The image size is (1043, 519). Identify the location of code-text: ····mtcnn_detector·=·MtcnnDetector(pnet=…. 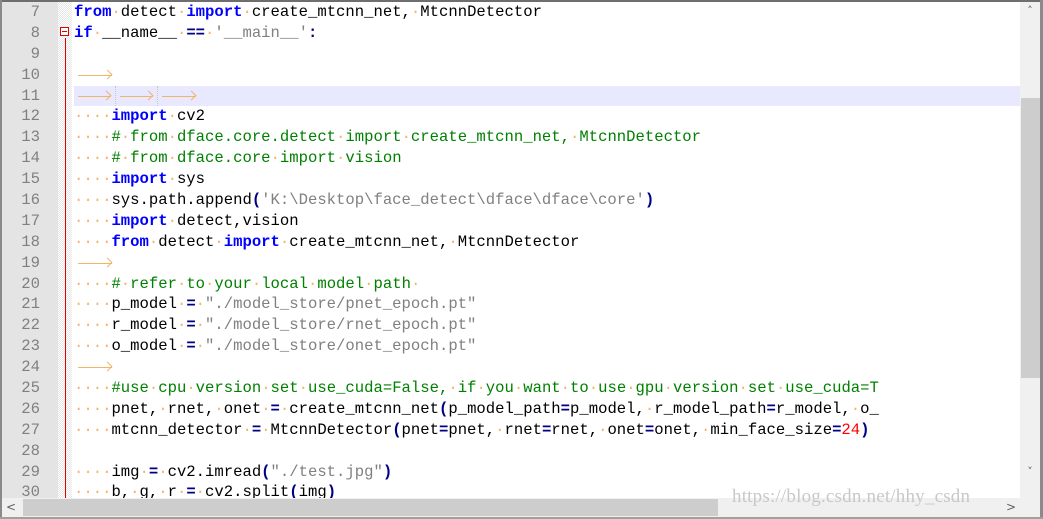
(547, 430).